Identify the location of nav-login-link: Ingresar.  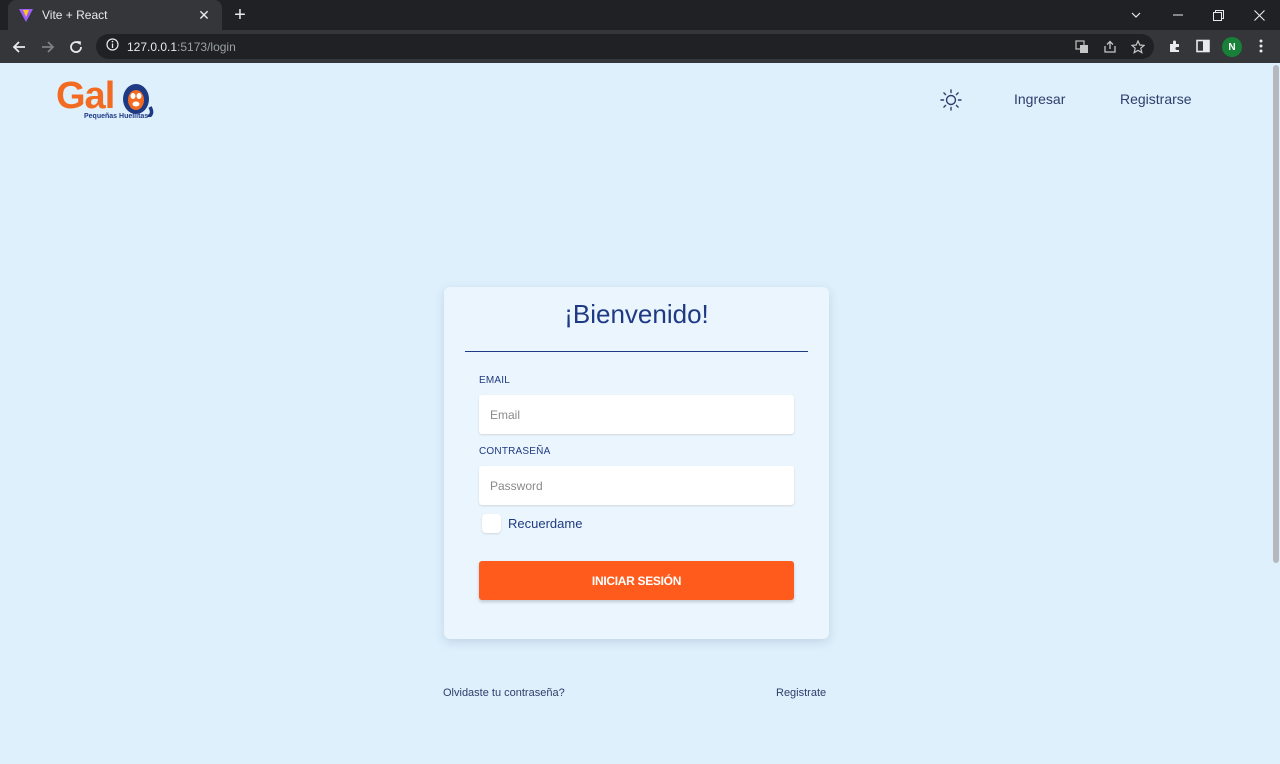
(1039, 99).